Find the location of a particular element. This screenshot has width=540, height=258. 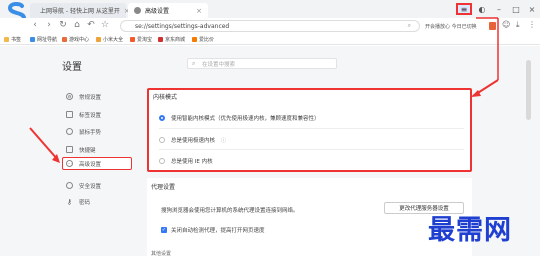

watermark: 最需网 is located at coordinates (470, 230).